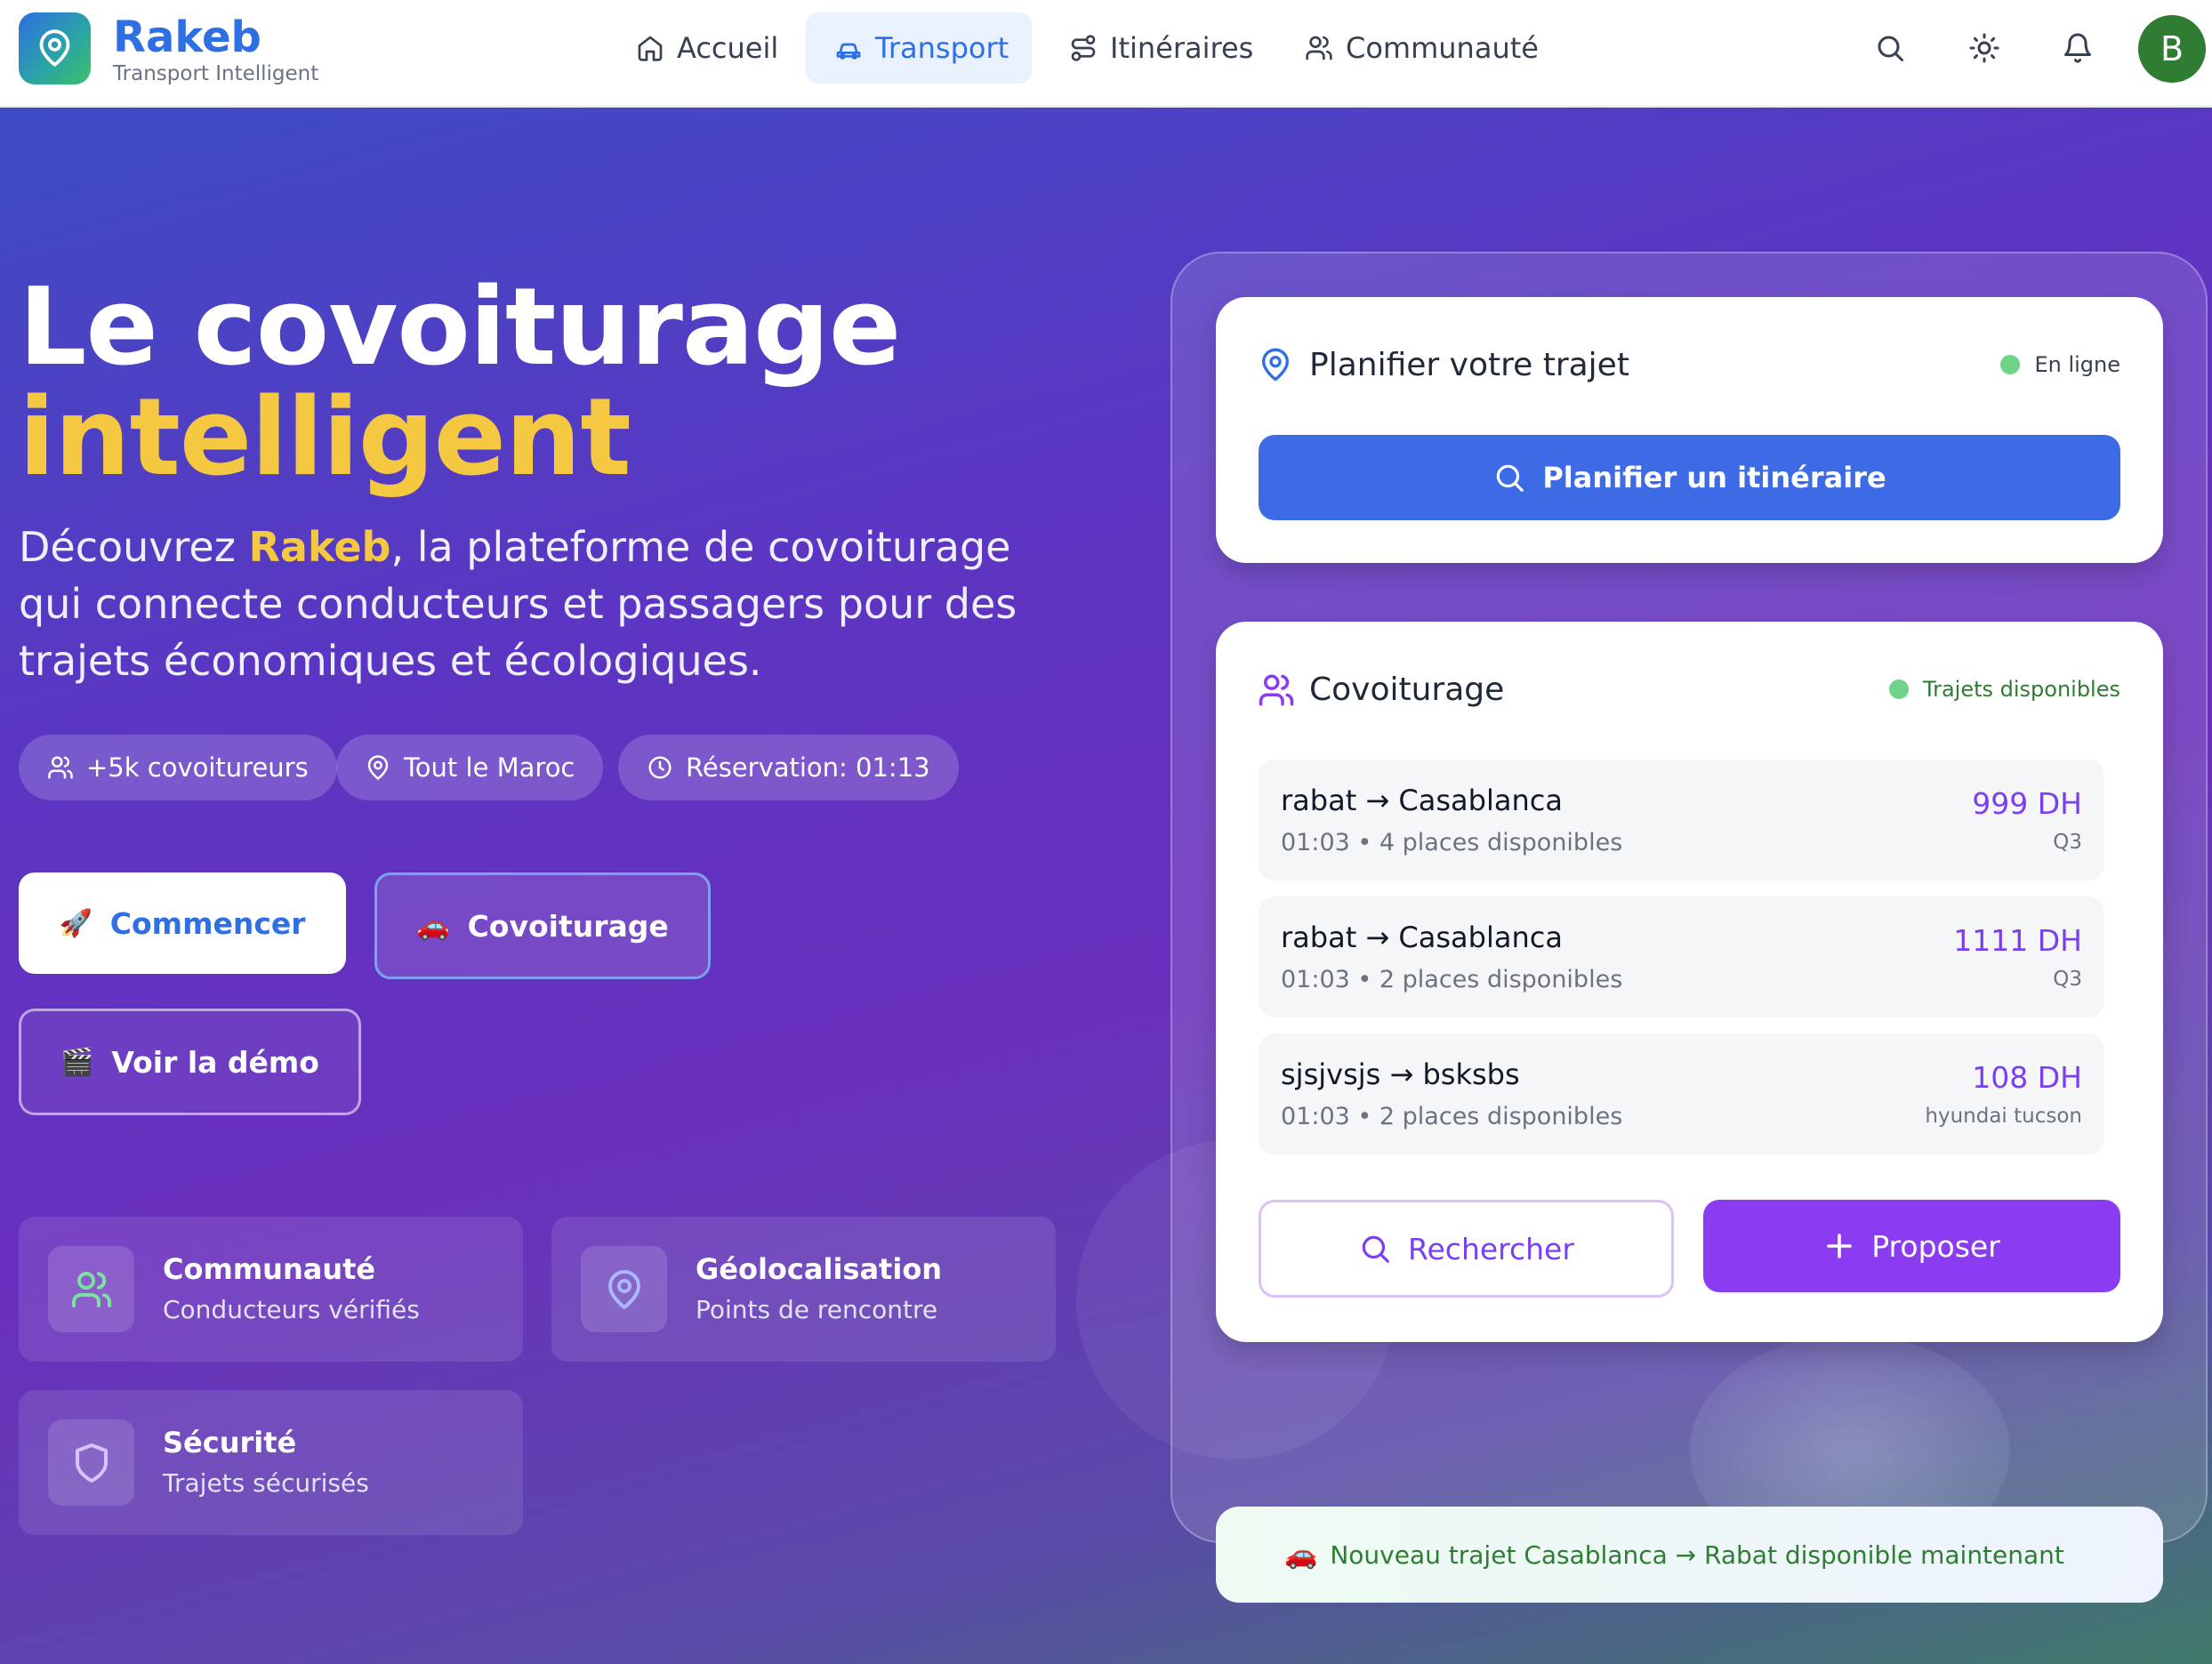 This screenshot has width=2212, height=1664. I want to click on nav-item-communaute: Communauté, so click(1421, 48).